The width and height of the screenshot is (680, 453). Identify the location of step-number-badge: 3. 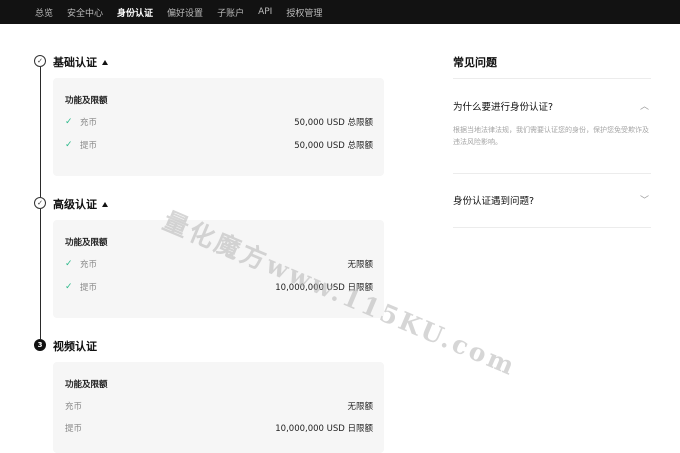
(40, 345).